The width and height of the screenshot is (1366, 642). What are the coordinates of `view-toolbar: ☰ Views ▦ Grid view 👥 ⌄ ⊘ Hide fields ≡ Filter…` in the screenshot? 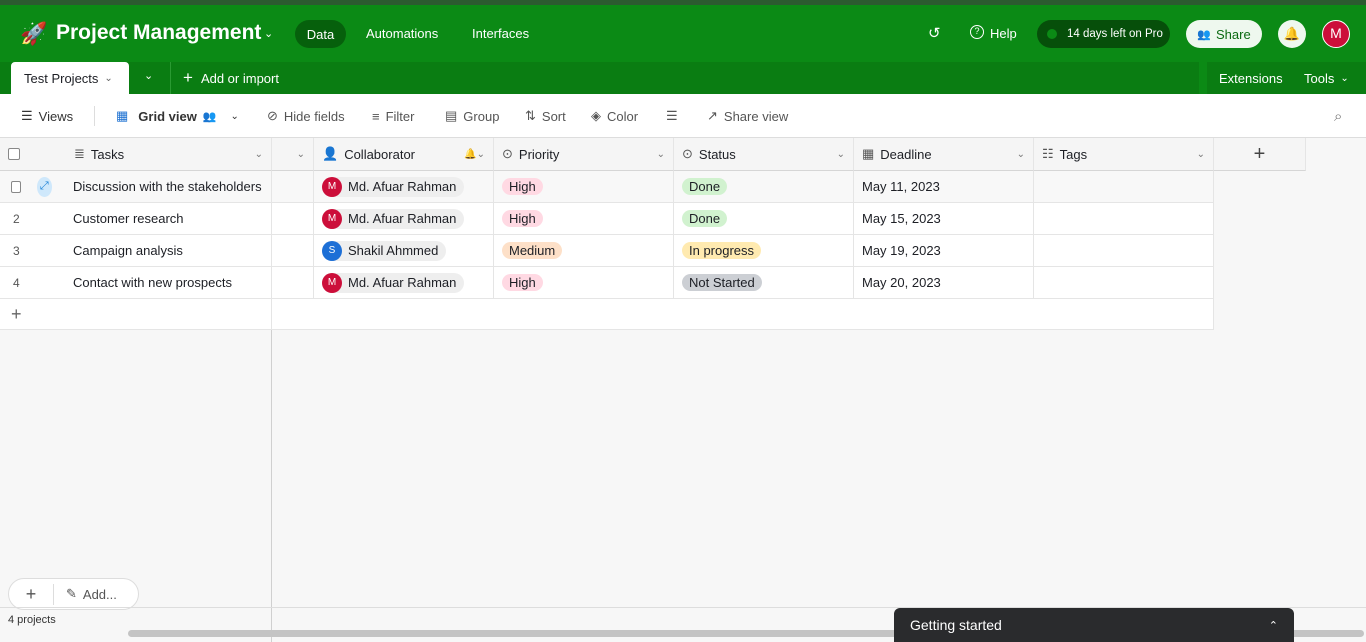 It's located at (683, 116).